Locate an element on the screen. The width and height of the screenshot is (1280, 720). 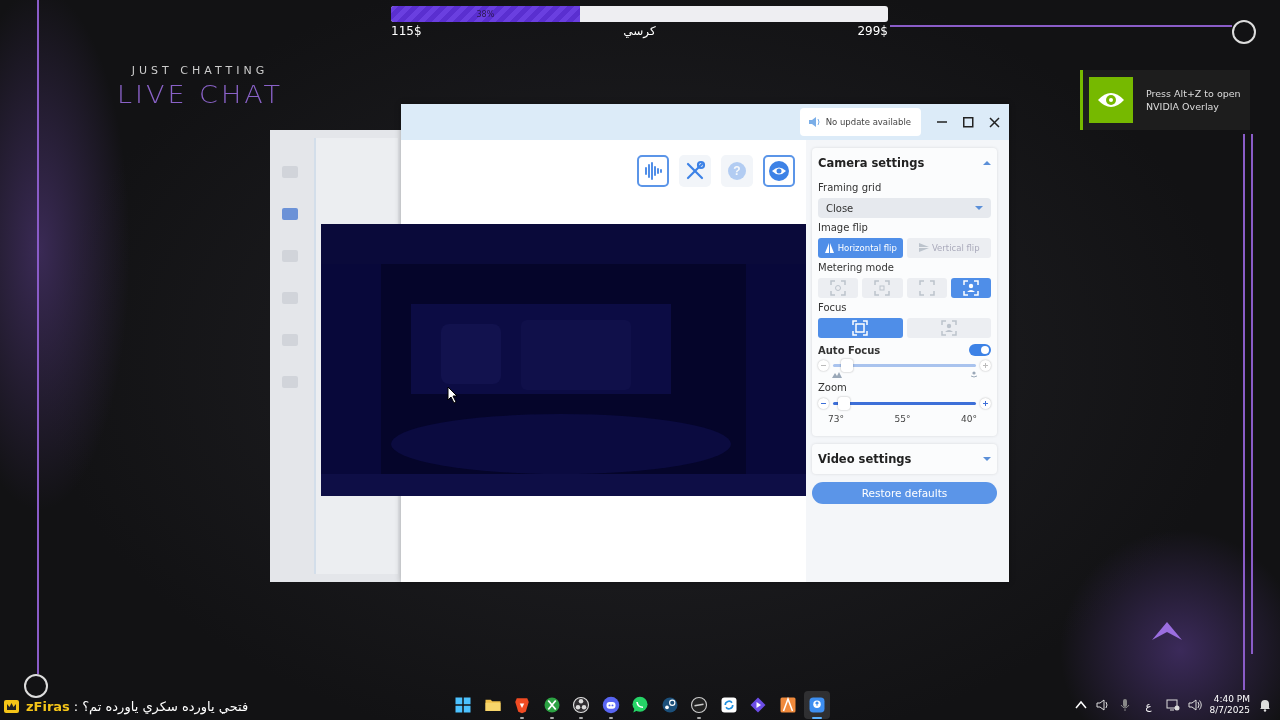
minimize-icon is located at coordinates (942, 122).